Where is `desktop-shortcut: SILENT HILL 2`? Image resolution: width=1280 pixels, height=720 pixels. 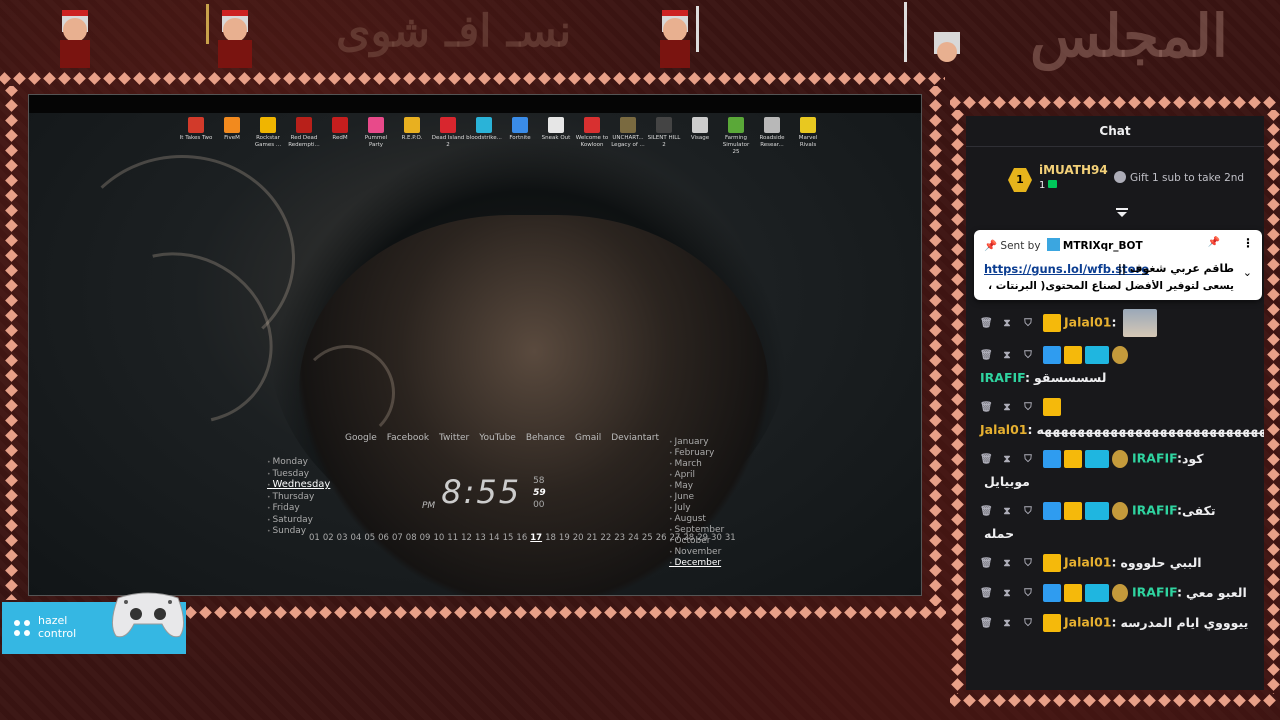 desktop-shortcut: SILENT HILL 2 is located at coordinates (664, 136).